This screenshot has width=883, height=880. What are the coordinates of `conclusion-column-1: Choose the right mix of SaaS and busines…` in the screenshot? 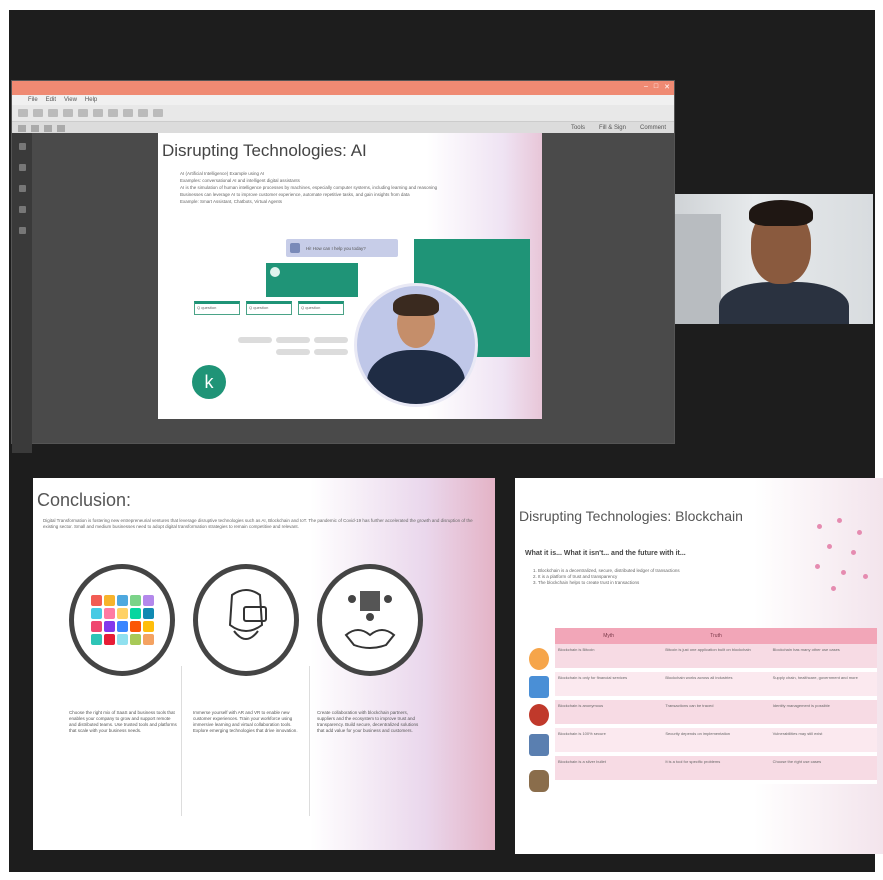 It's located at (123, 721).